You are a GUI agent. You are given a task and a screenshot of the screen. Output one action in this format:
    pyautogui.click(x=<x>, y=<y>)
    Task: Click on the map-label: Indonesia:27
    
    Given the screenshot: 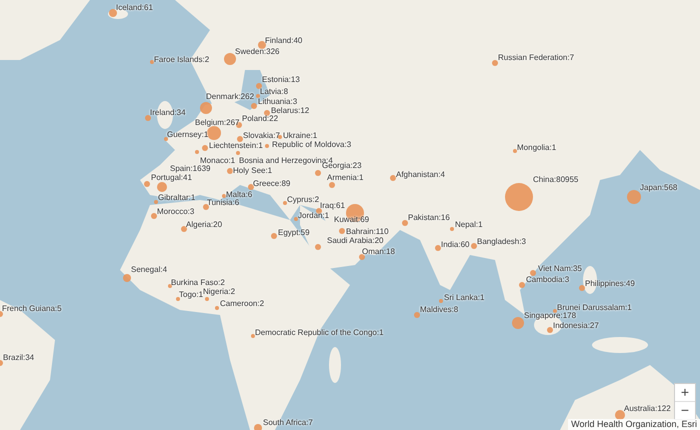 What is the action you would take?
    pyautogui.click(x=576, y=325)
    